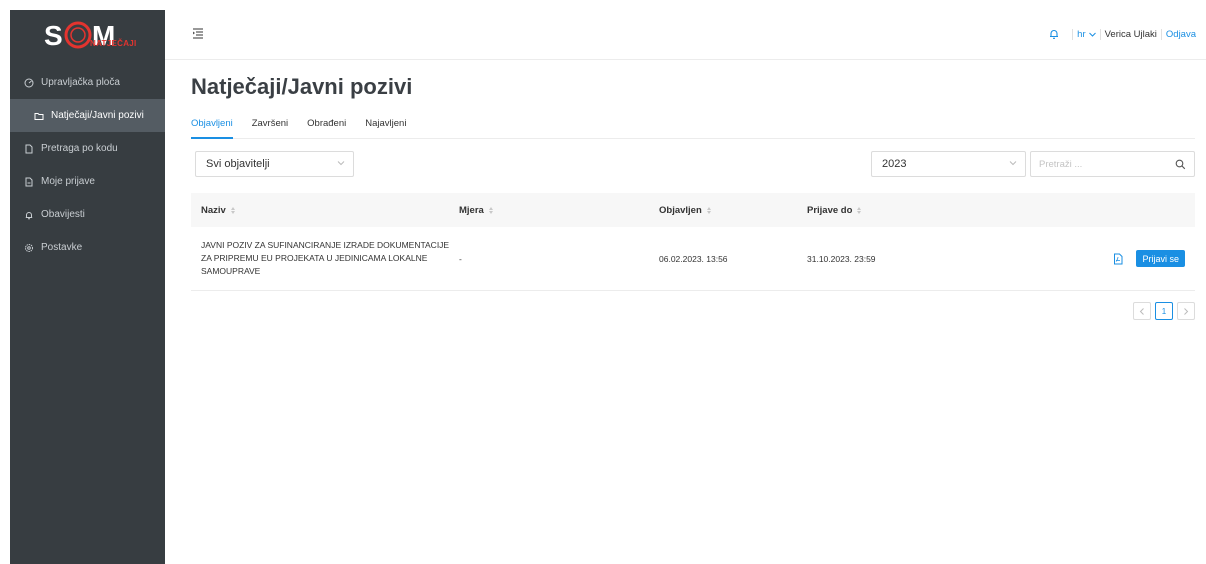  What do you see at coordinates (460, 258) in the screenshot?
I see `cell-mjera: -` at bounding box center [460, 258].